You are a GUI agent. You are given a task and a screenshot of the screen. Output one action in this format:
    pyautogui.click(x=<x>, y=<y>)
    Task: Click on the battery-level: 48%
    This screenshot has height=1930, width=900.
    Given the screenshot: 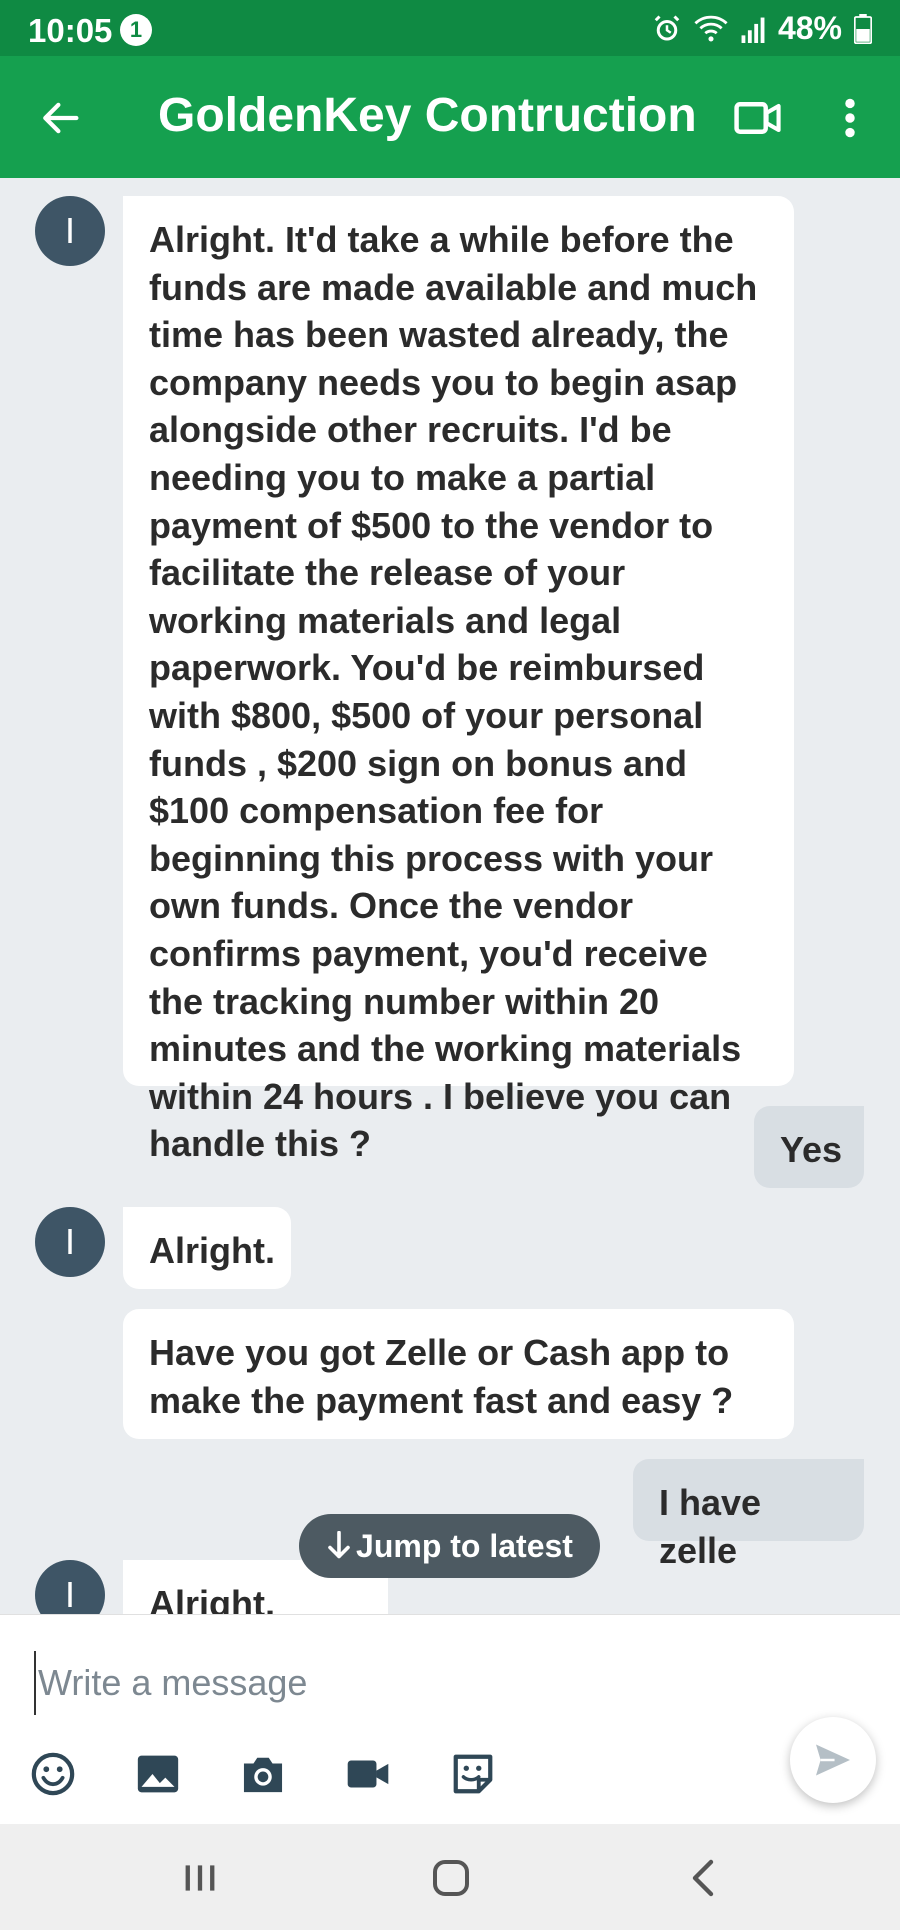 What is the action you would take?
    pyautogui.click(x=809, y=28)
    